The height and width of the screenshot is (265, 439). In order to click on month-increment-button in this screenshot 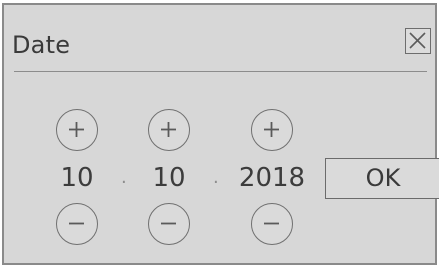, I will do `click(169, 130)`.